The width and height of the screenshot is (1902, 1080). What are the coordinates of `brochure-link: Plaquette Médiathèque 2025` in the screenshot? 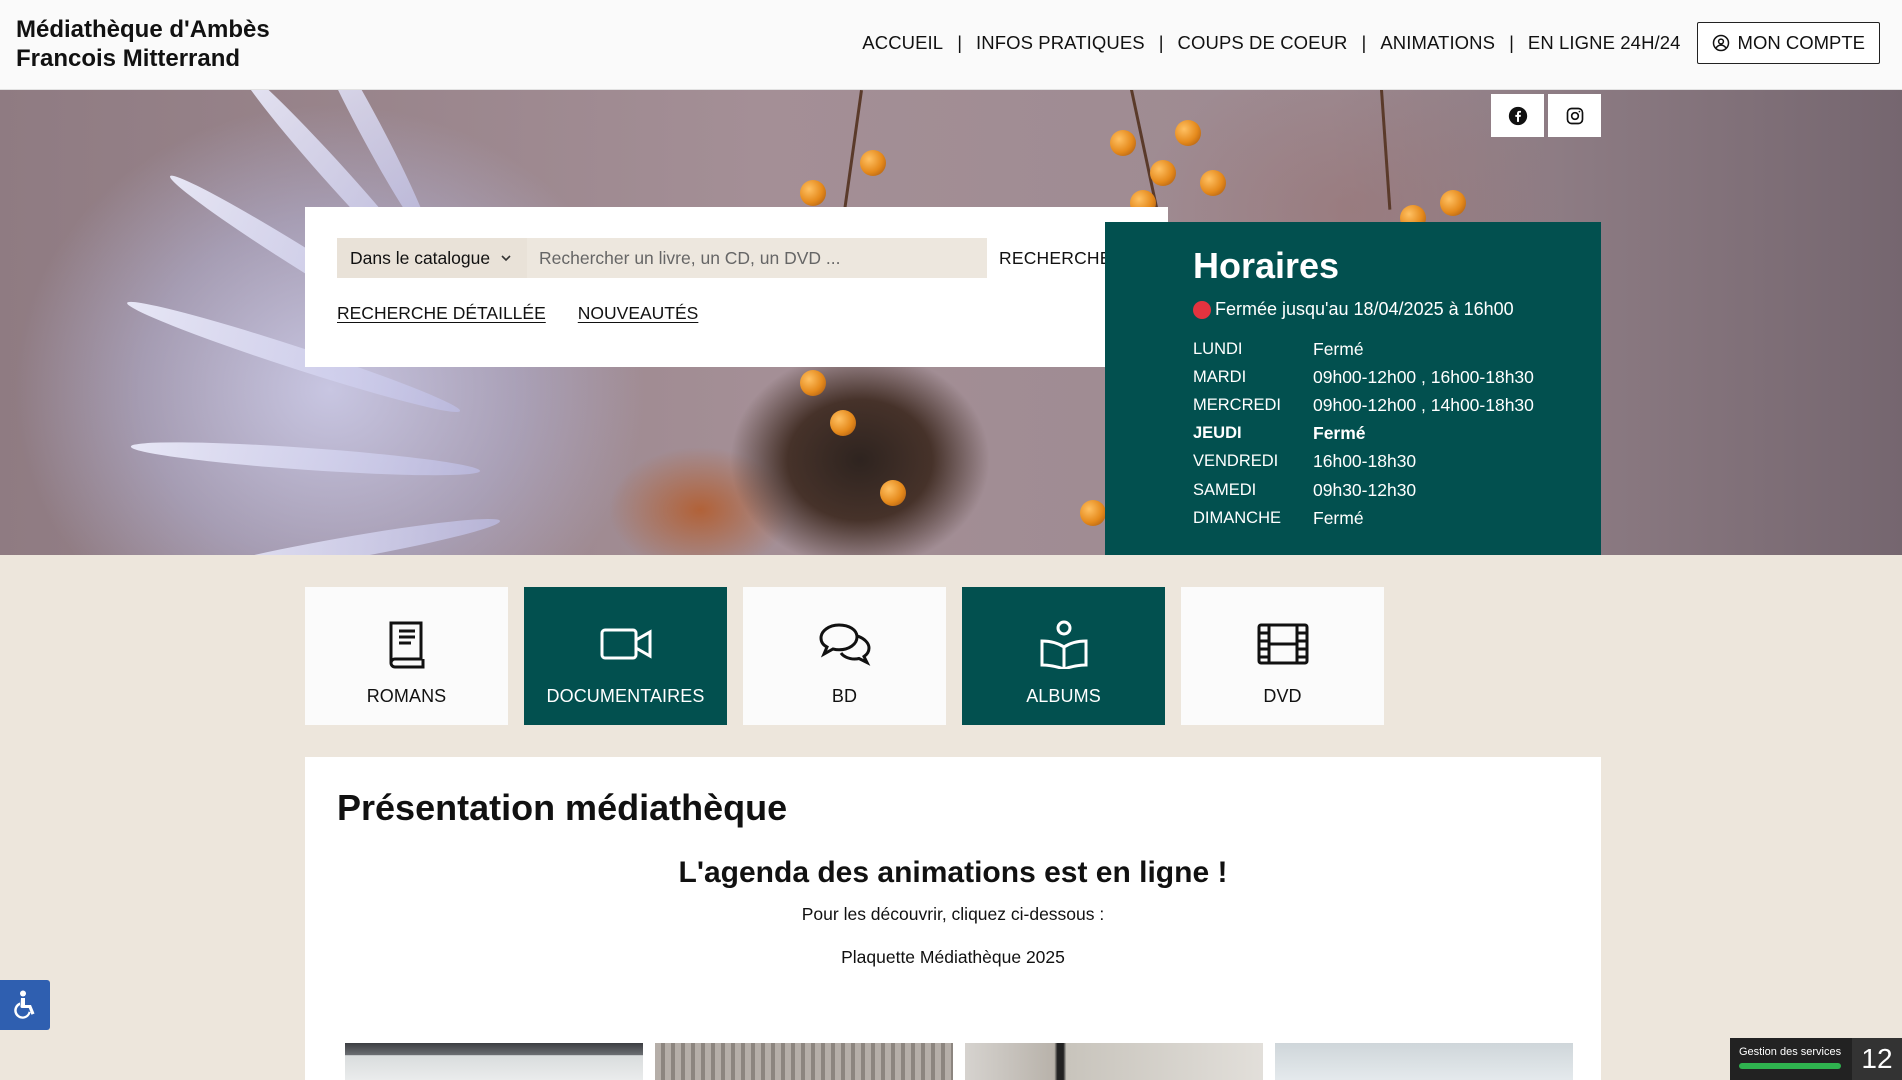 It's located at (953, 957).